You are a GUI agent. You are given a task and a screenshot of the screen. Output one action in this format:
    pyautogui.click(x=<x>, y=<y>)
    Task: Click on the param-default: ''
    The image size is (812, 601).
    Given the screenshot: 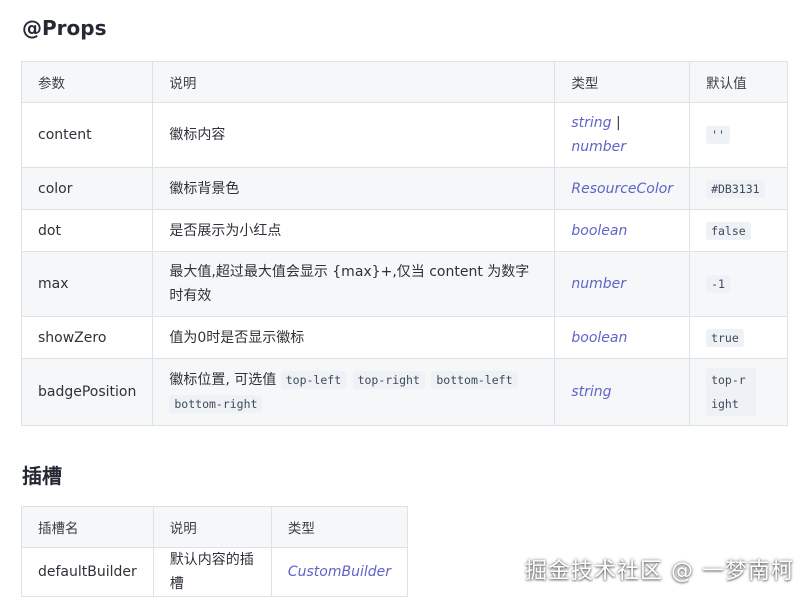 What is the action you would take?
    pyautogui.click(x=738, y=135)
    